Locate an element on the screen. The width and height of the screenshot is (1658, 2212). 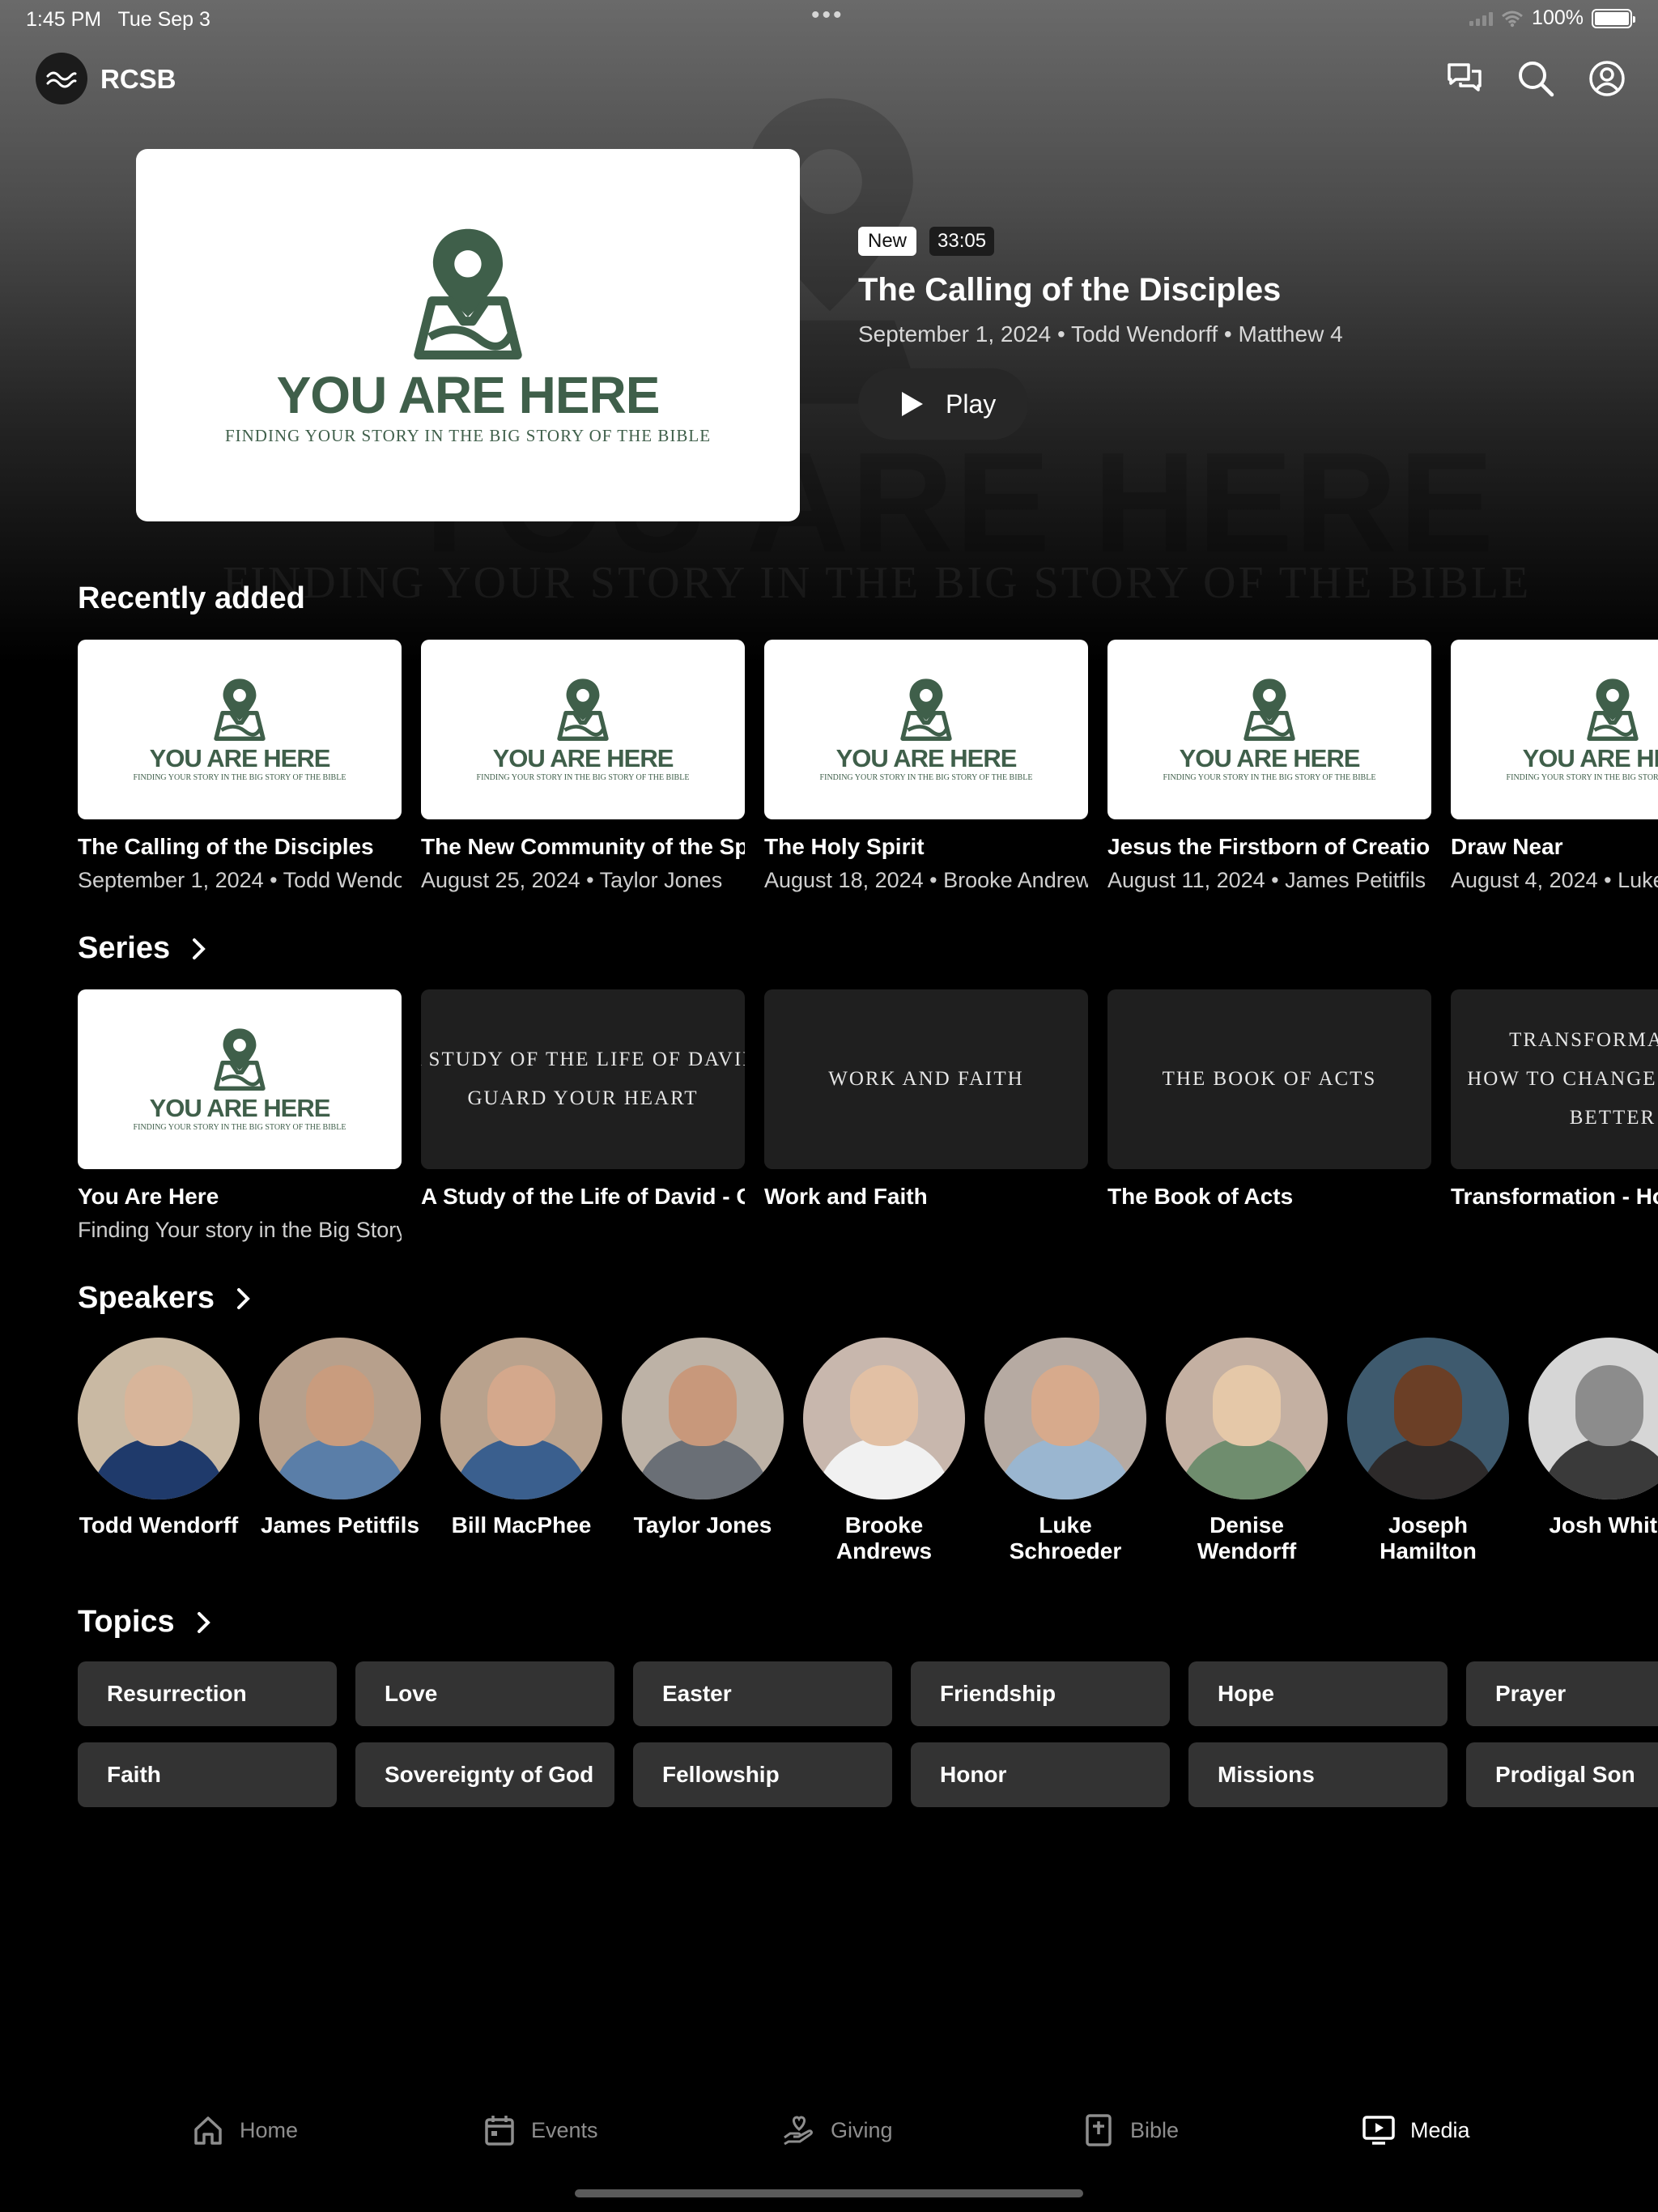
topic-chip: Honor is located at coordinates (1040, 1775).